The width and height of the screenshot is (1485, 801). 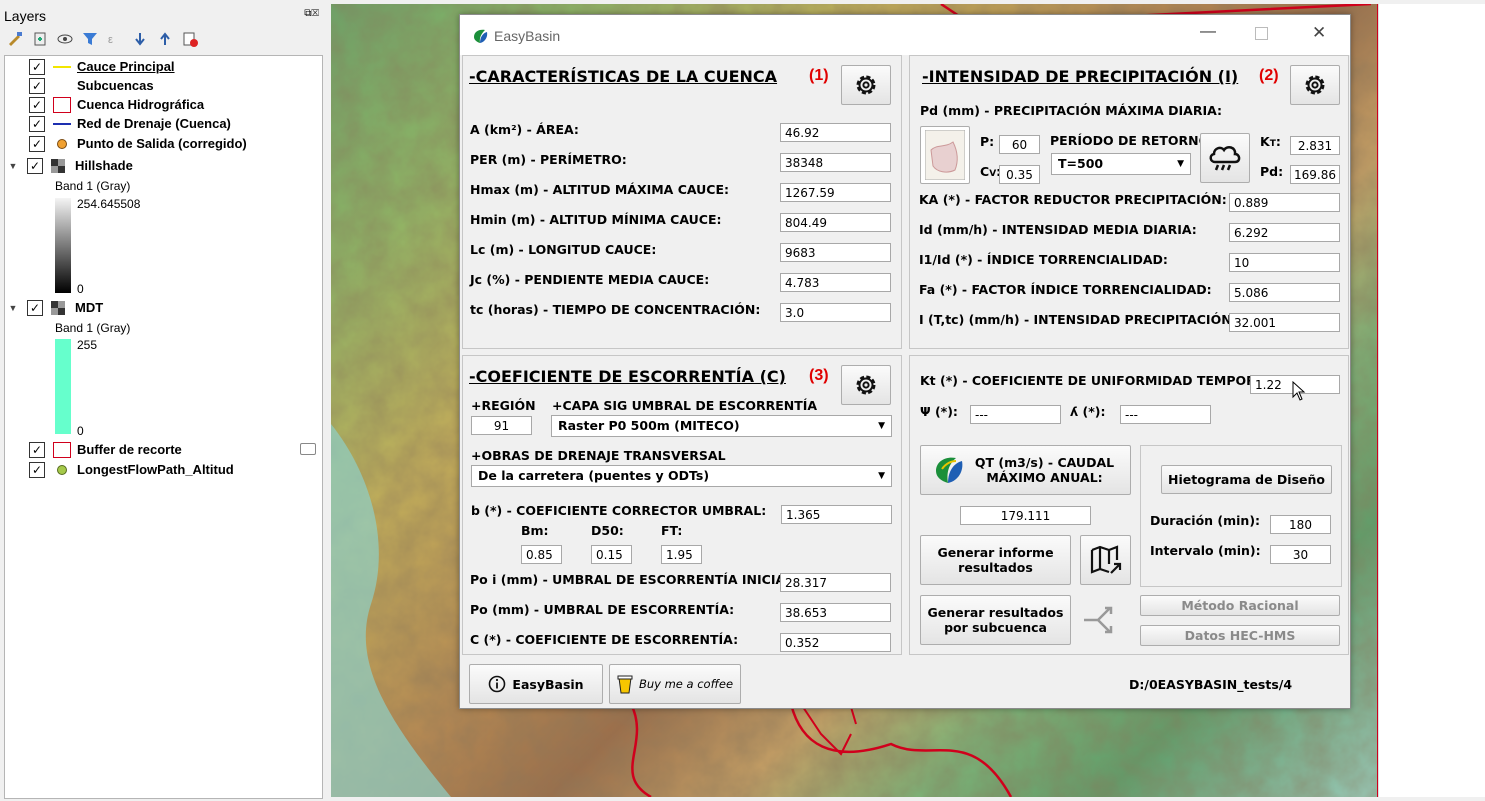 What do you see at coordinates (501, 425) in the screenshot?
I see `region-input: 91` at bounding box center [501, 425].